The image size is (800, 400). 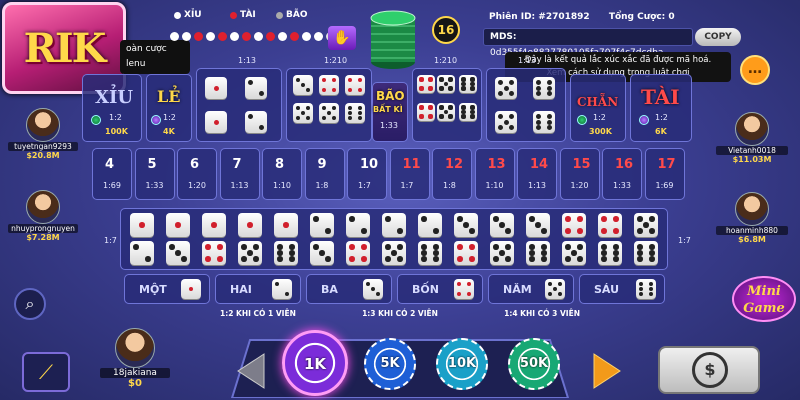 What do you see at coordinates (531, 289) in the screenshot?
I see `bet-single-5: NĂM` at bounding box center [531, 289].